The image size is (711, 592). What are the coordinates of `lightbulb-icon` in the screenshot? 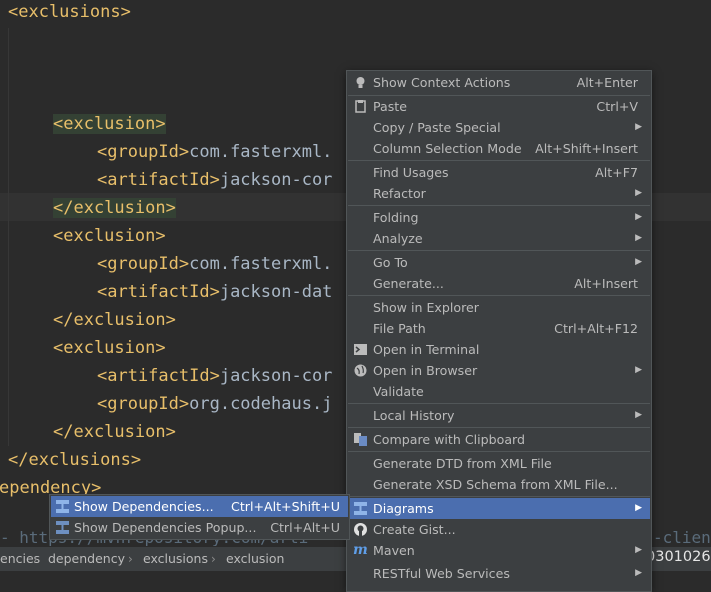 It's located at (360, 82).